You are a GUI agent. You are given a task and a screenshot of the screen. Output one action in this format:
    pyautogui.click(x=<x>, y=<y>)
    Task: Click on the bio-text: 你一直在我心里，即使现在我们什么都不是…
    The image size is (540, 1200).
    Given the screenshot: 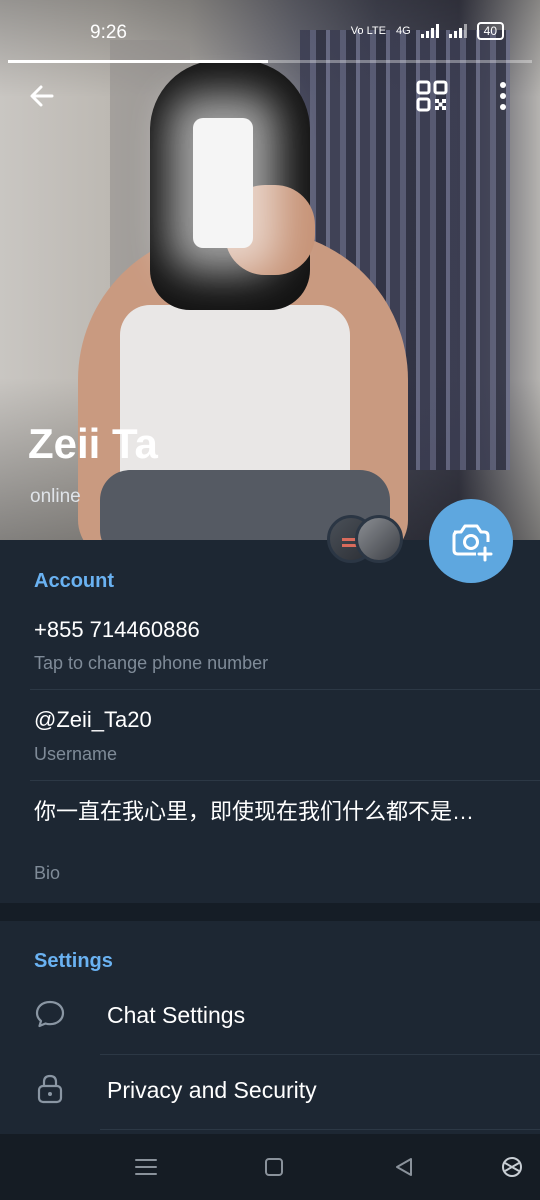 What is the action you would take?
    pyautogui.click(x=254, y=812)
    